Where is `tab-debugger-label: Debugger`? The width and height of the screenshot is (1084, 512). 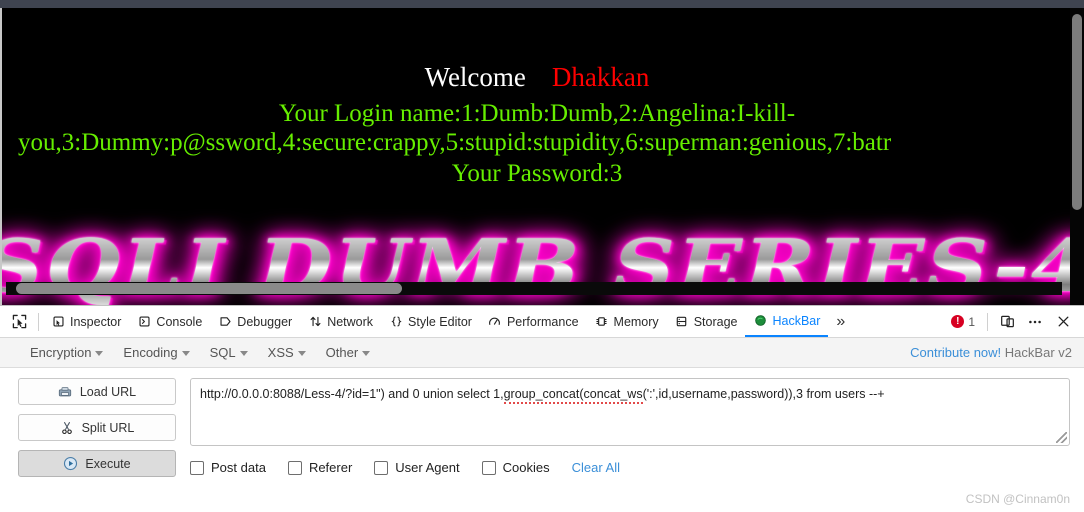 tab-debugger-label: Debugger is located at coordinates (265, 321).